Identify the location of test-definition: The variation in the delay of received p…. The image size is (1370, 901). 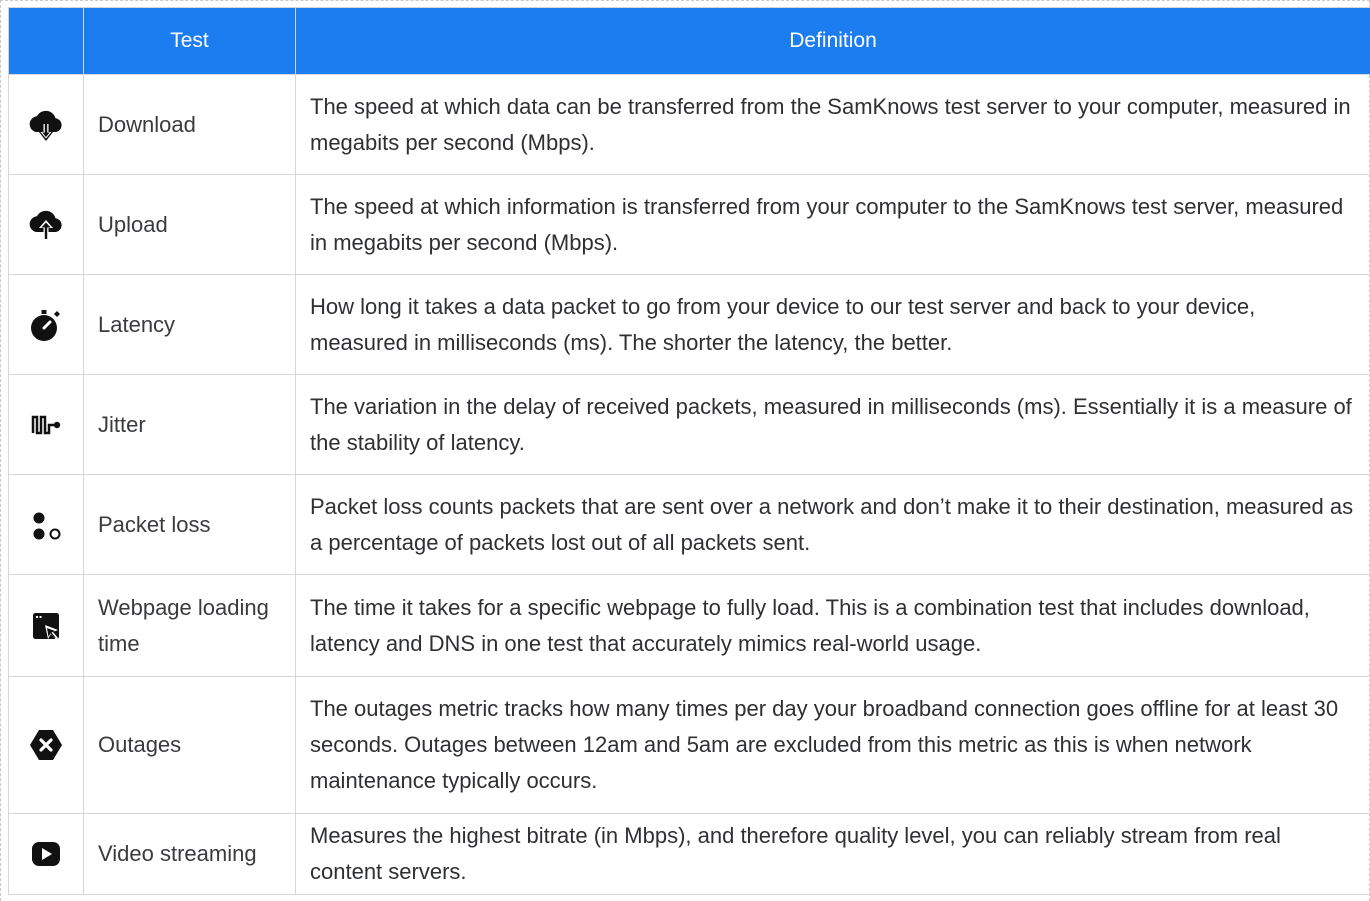
(832, 424).